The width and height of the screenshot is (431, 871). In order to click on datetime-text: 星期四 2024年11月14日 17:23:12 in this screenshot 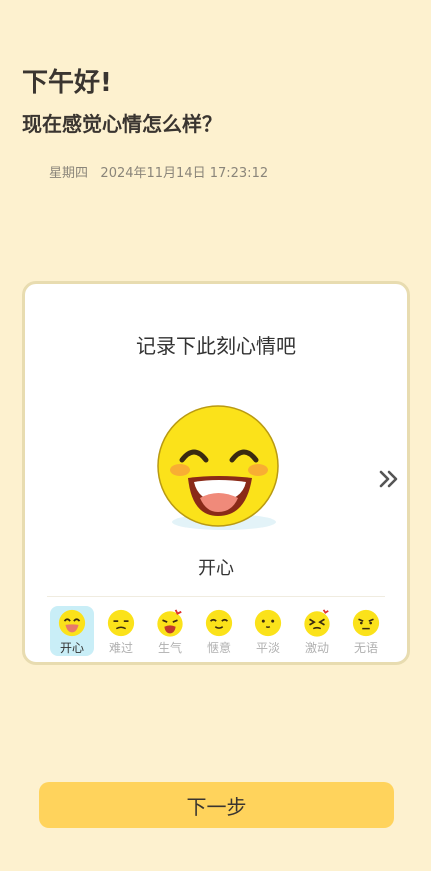, I will do `click(158, 171)`.